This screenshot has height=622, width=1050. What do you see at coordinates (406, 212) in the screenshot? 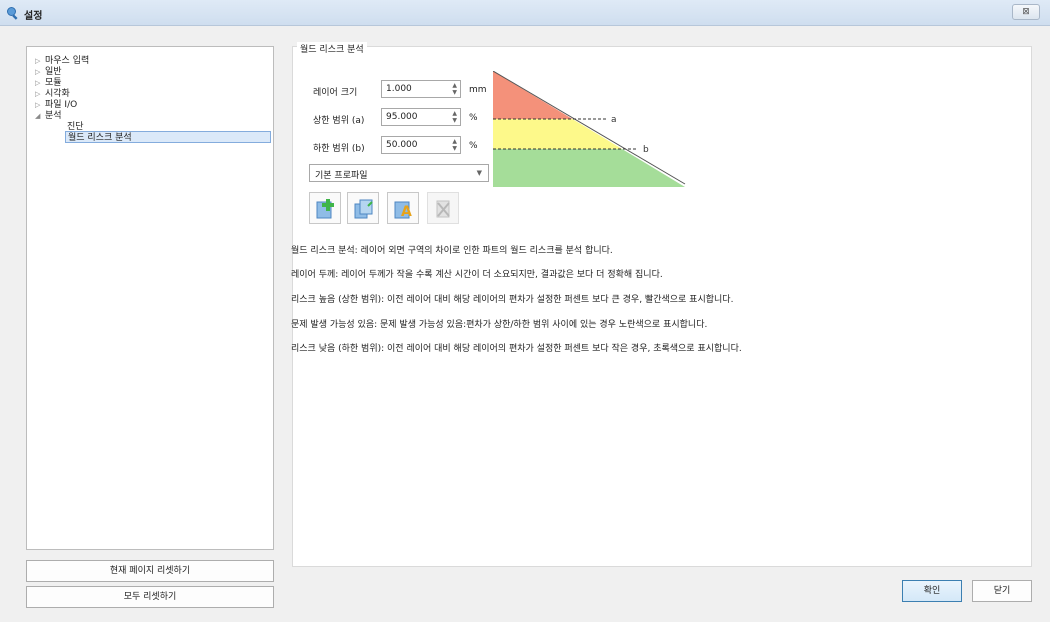
I see `svg-text: A` at bounding box center [406, 212].